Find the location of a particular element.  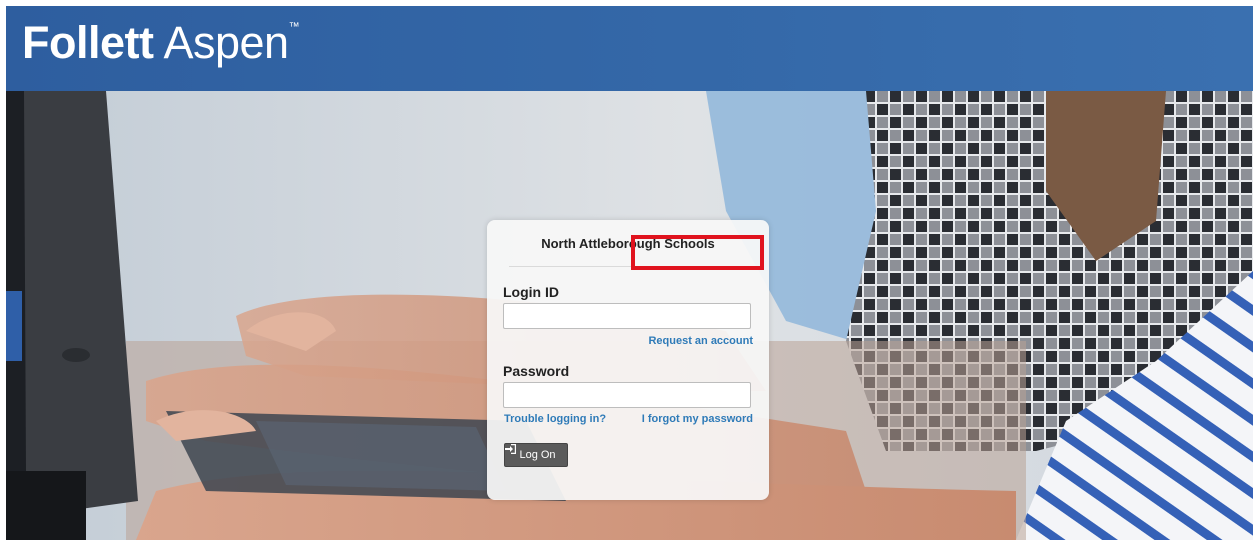

logo-trademark: ™ is located at coordinates (294, 27).